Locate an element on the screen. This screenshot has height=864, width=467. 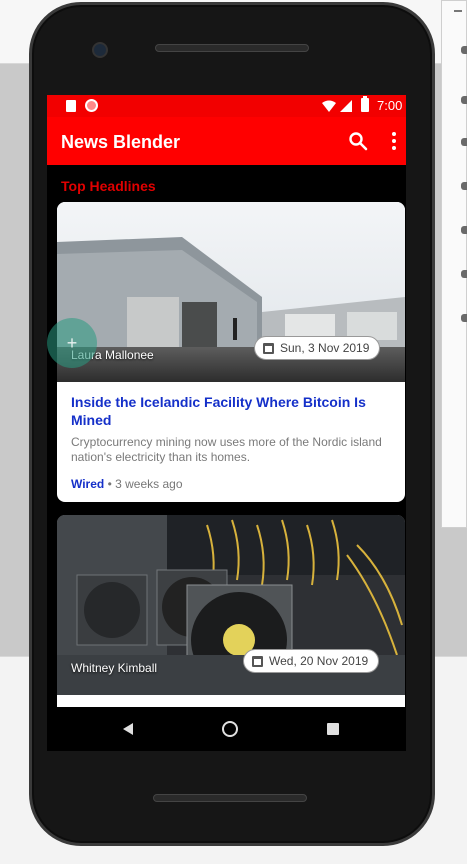
article-age: 3 weeks ago is located at coordinates (149, 484).